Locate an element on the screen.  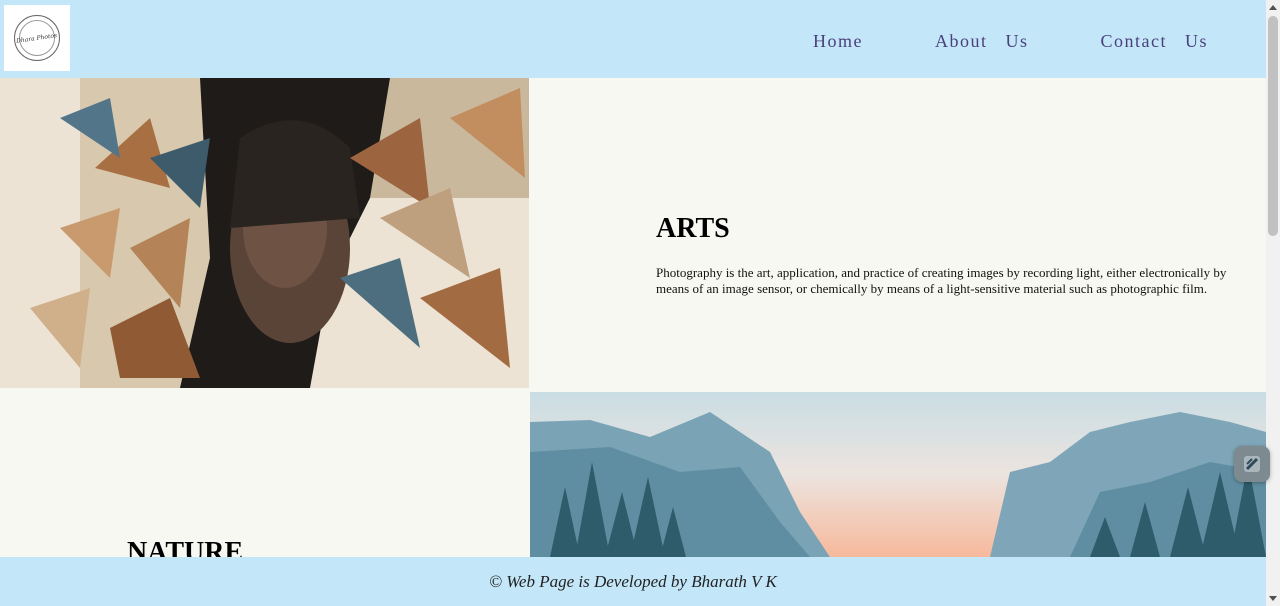
scroll-up-arrow-icon is located at coordinates (1273, 7).